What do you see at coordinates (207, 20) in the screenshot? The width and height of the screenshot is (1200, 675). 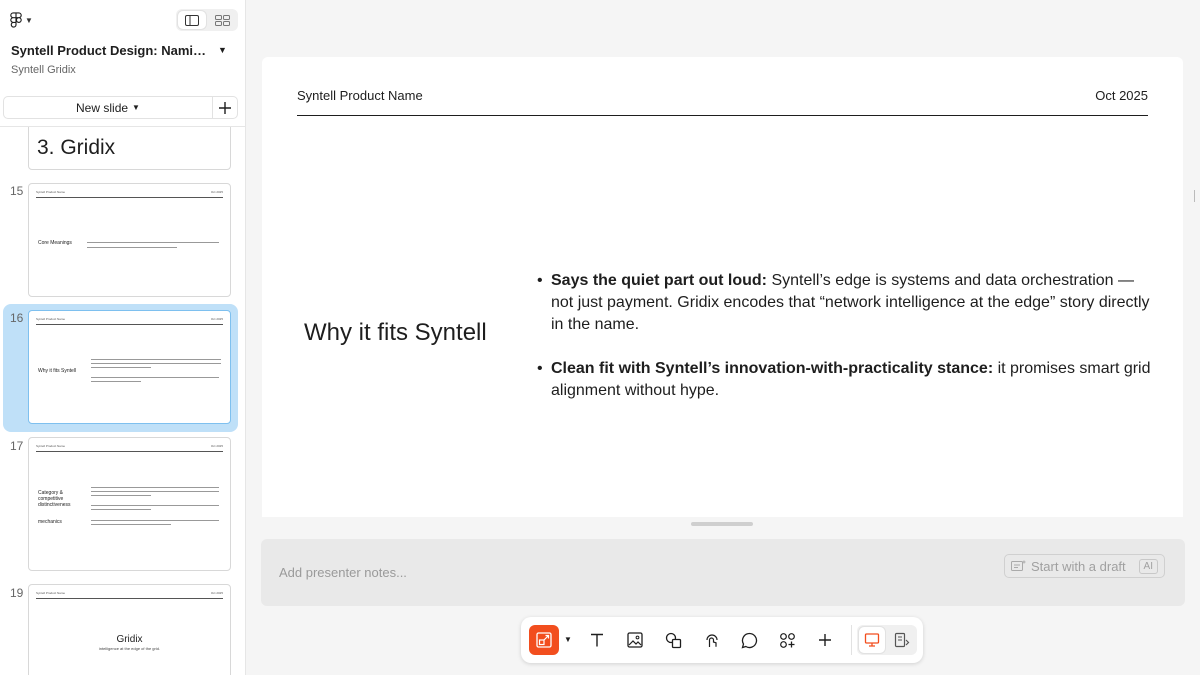 I see `view-toggle` at bounding box center [207, 20].